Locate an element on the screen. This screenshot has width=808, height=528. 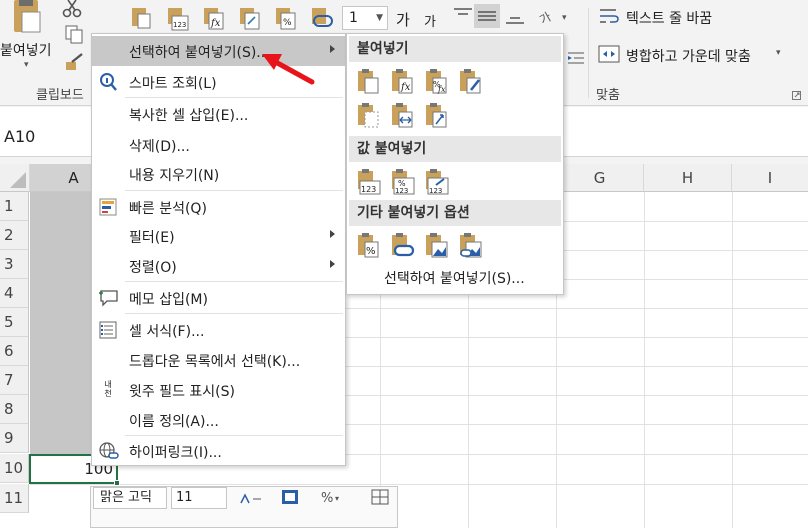
paste-keep-column-widths-icon is located at coordinates (403, 116).